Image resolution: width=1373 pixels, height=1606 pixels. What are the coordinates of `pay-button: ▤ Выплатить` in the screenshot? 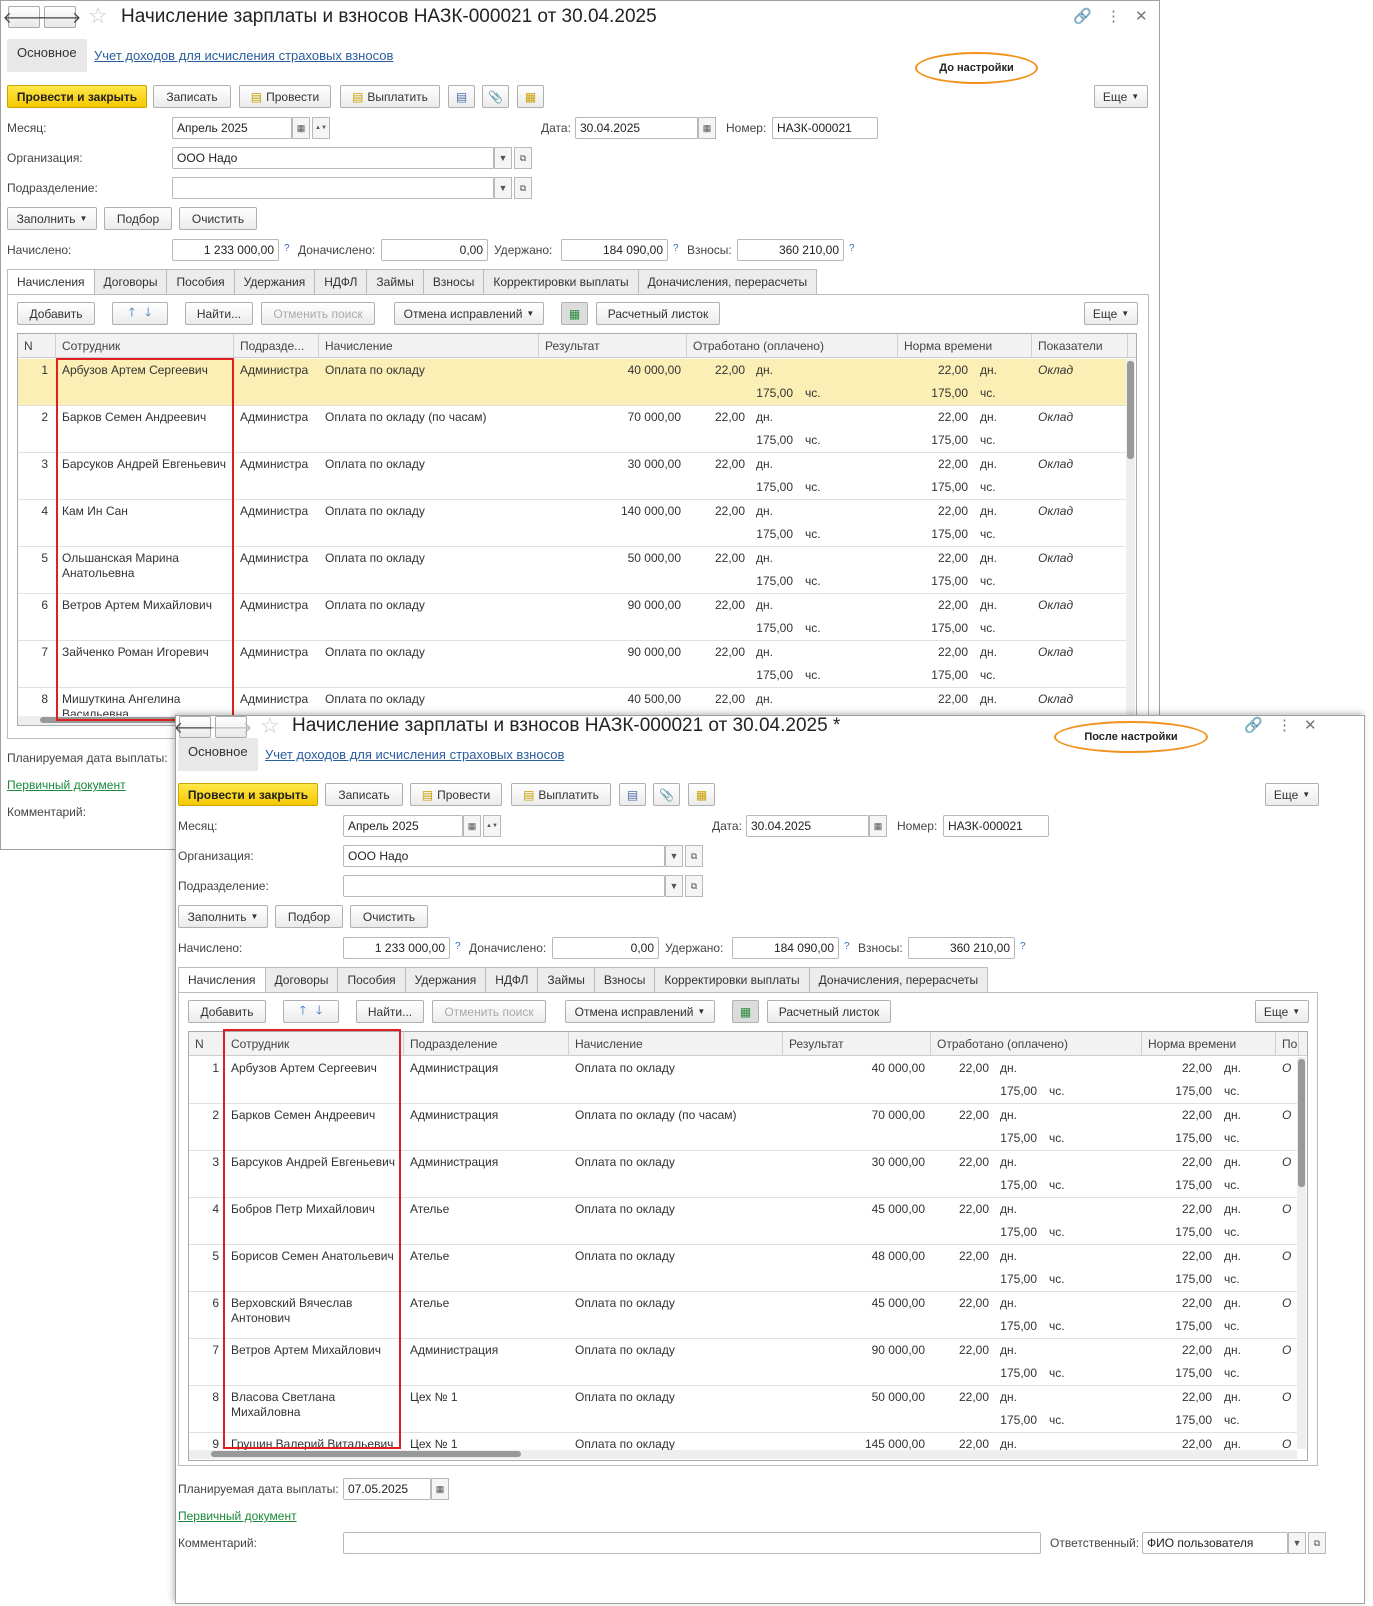 It's located at (390, 96).